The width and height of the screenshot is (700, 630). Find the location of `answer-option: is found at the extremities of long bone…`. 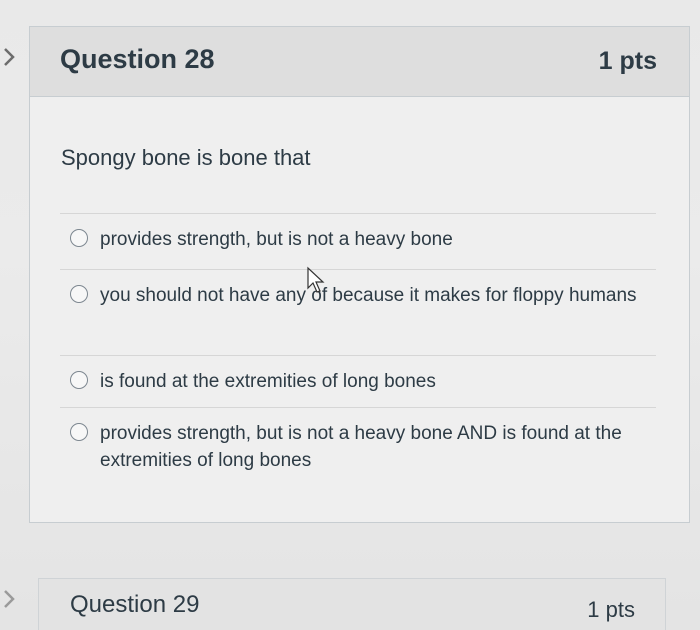

answer-option: is found at the extremities of long bone… is located at coordinates (358, 381).